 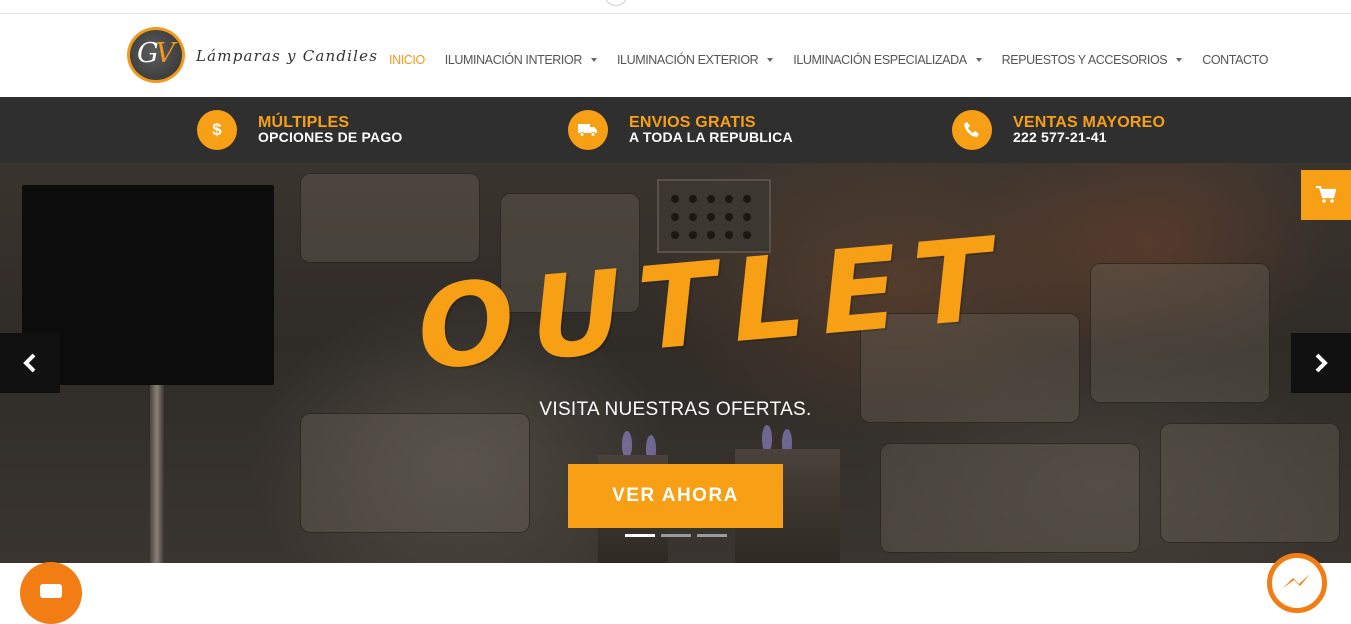 I want to click on benefit-title: MÚLTIPLES, so click(x=304, y=122).